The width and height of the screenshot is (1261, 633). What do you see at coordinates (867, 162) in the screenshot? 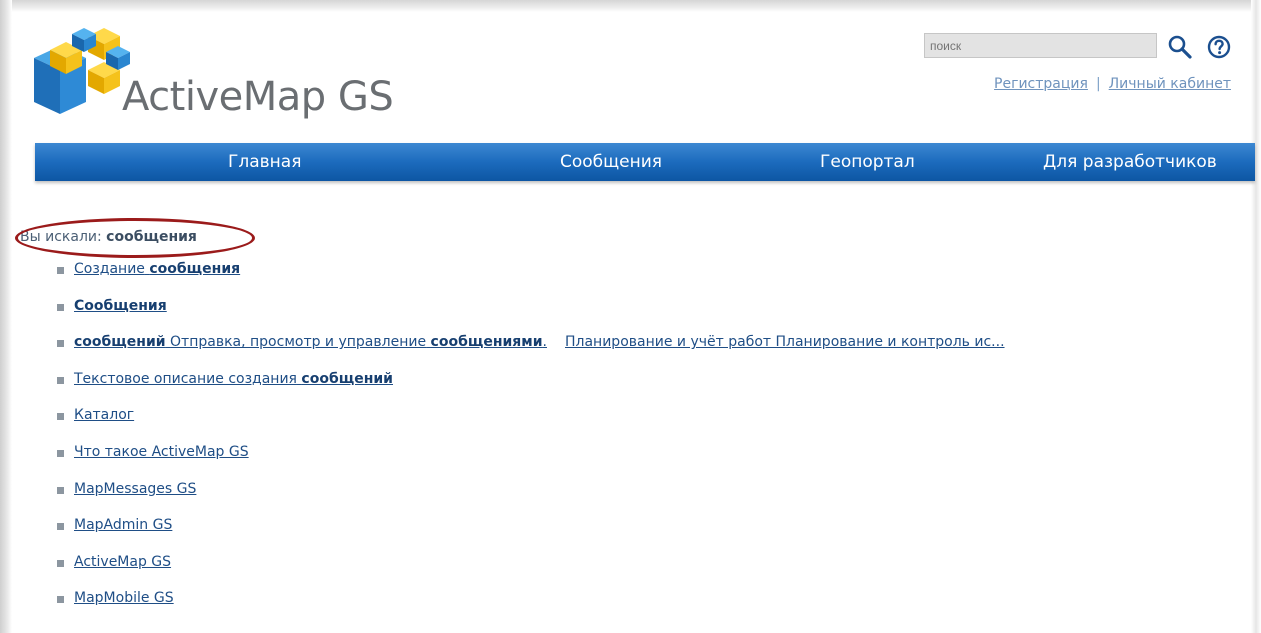
I see `nav-item-geoportal: Геопортал` at bounding box center [867, 162].